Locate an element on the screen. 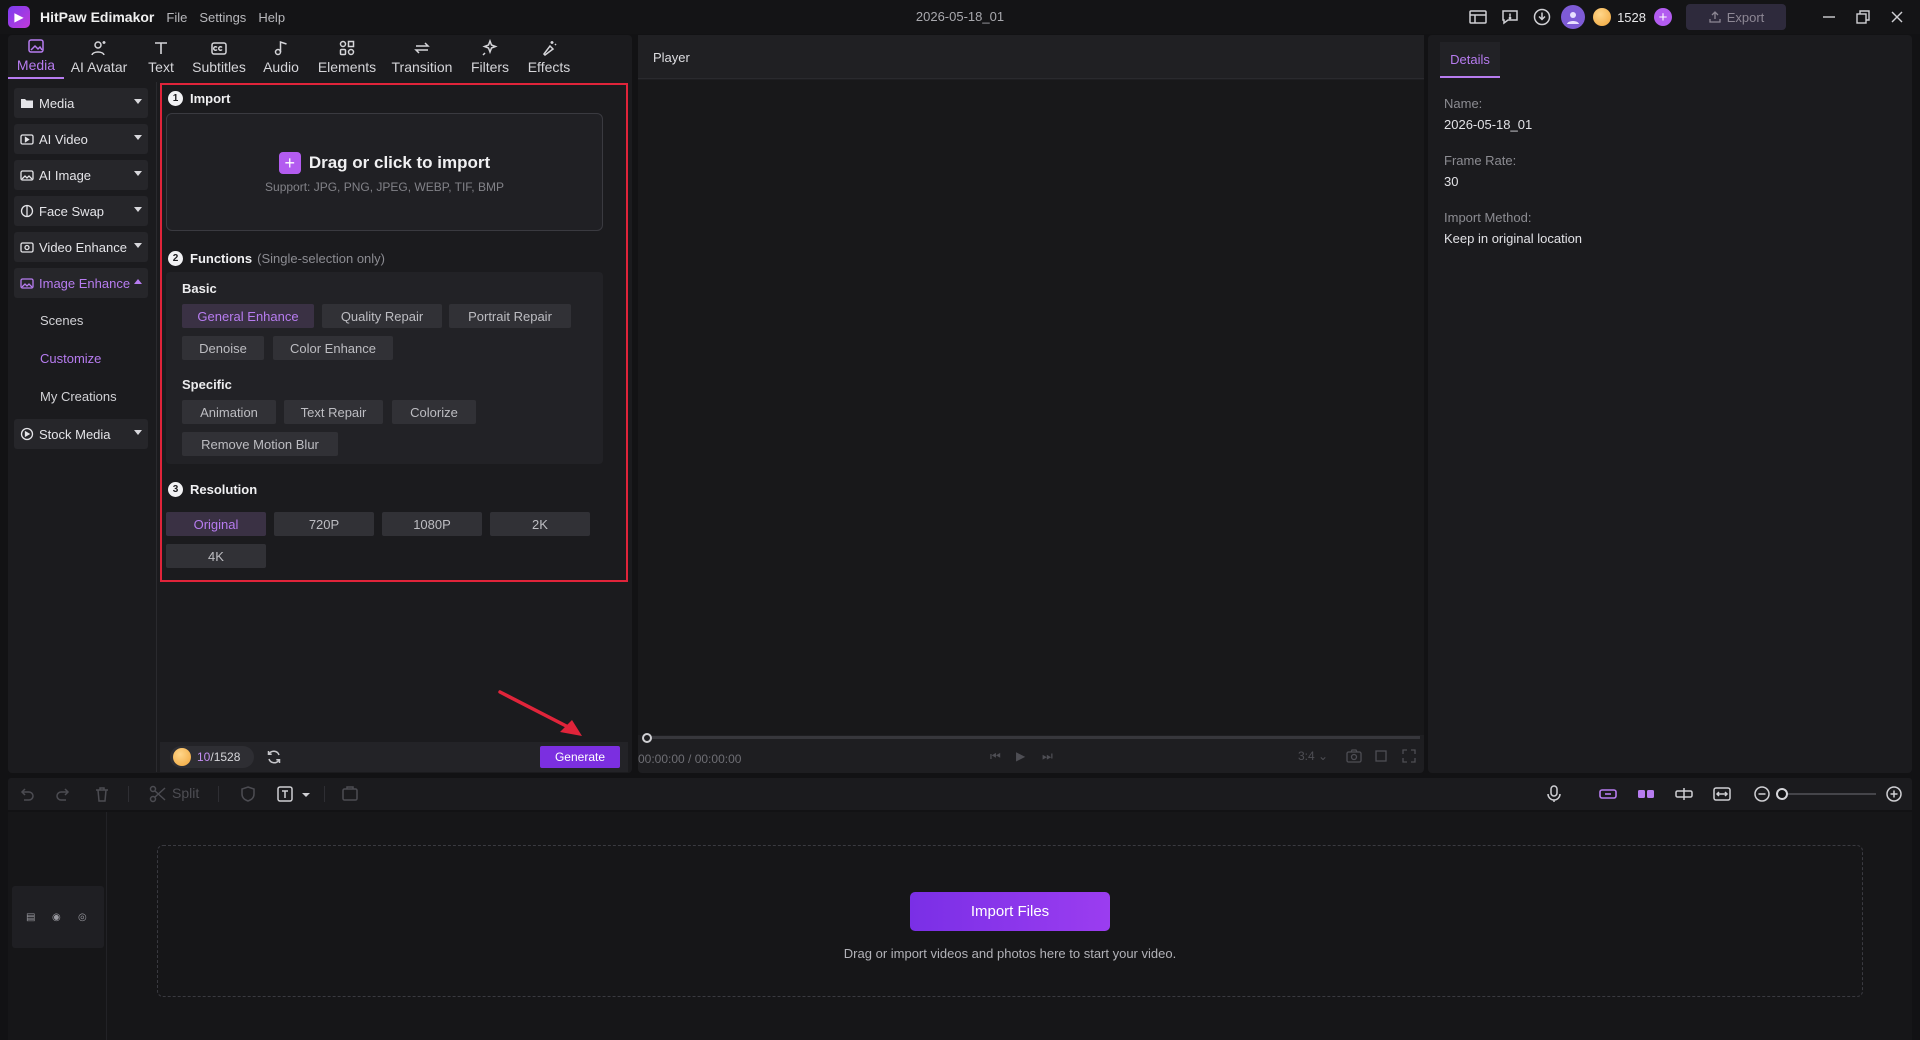  credit-usage: 10/1528 is located at coordinates (212, 757).